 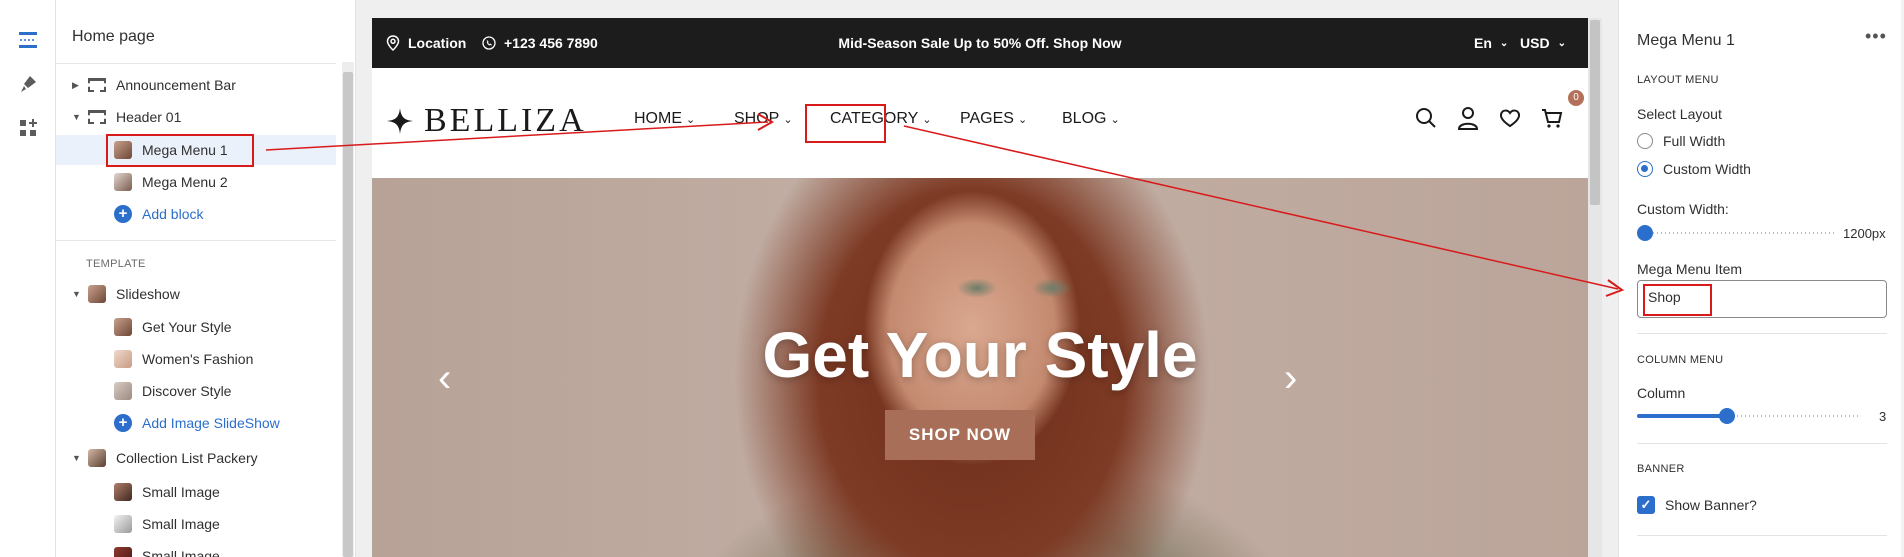 I want to click on radio-custom-width: Custom Width, so click(x=1694, y=169).